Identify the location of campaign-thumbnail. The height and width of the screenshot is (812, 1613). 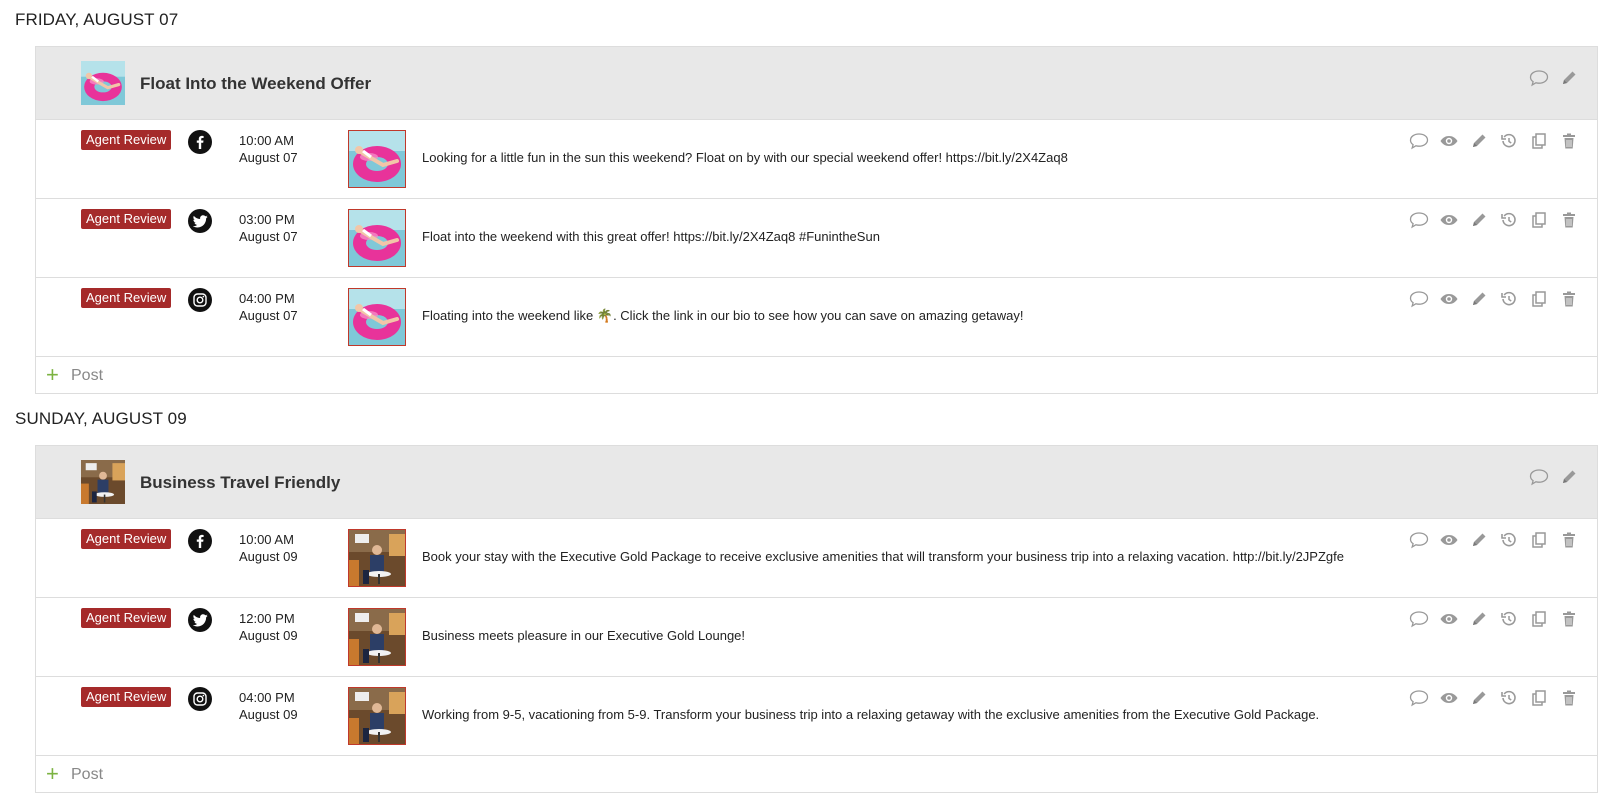
(103, 83).